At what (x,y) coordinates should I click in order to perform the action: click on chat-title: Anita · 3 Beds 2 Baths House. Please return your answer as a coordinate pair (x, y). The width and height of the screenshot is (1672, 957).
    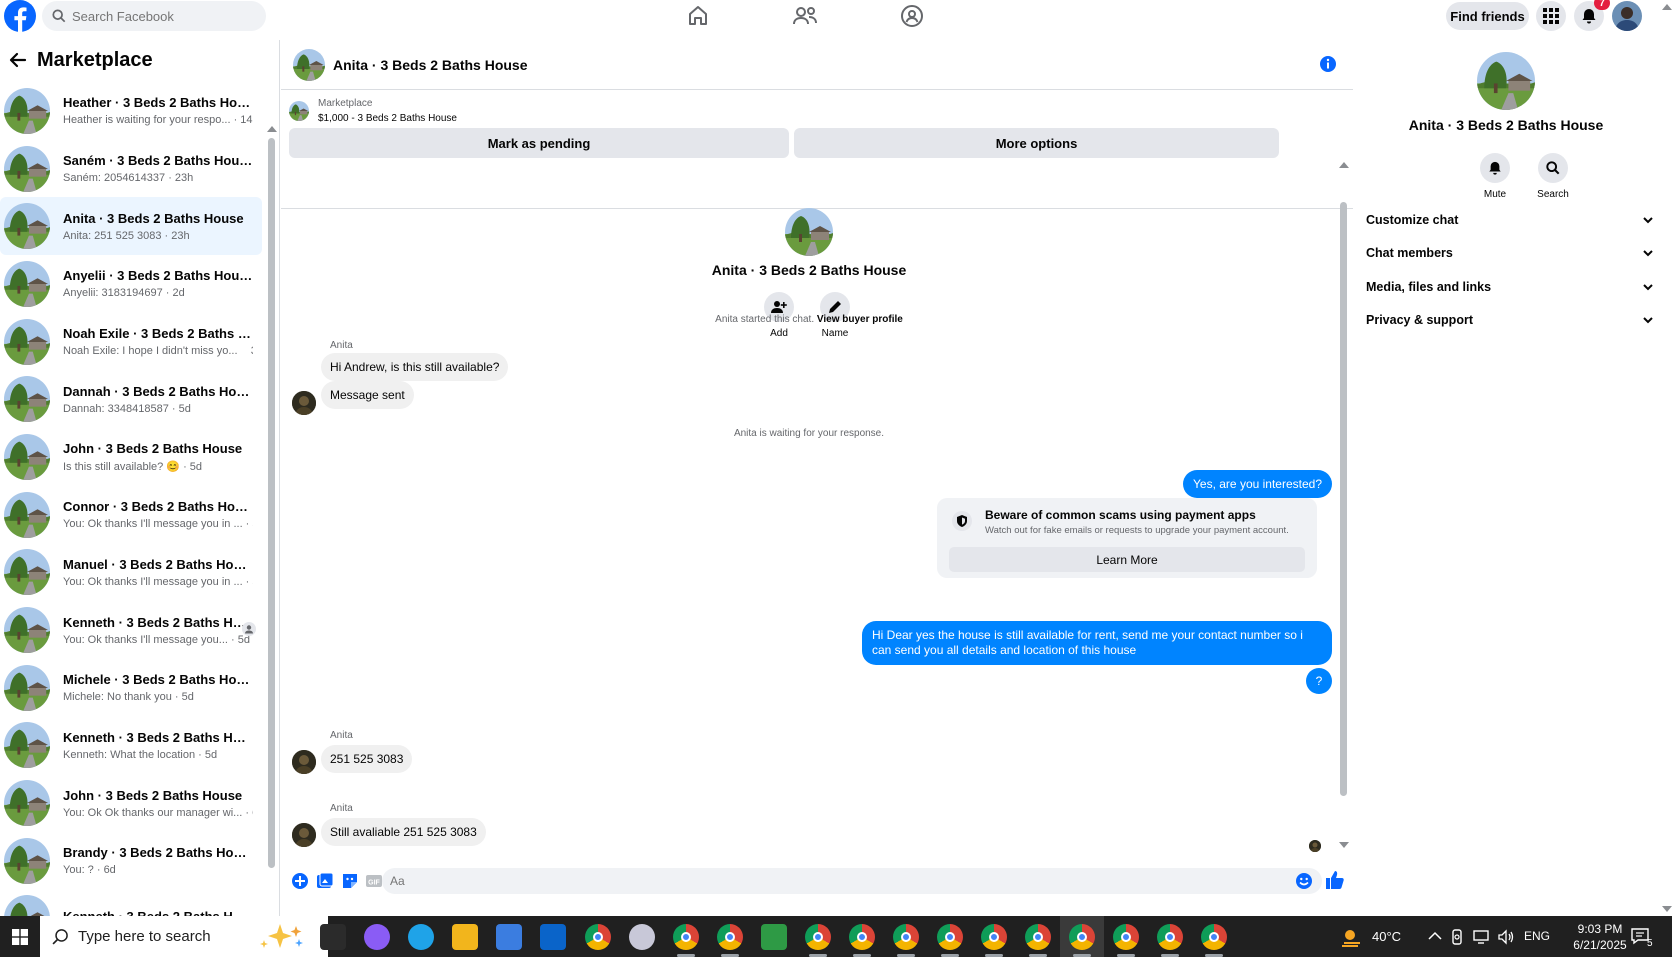
    Looking at the image, I should click on (430, 65).